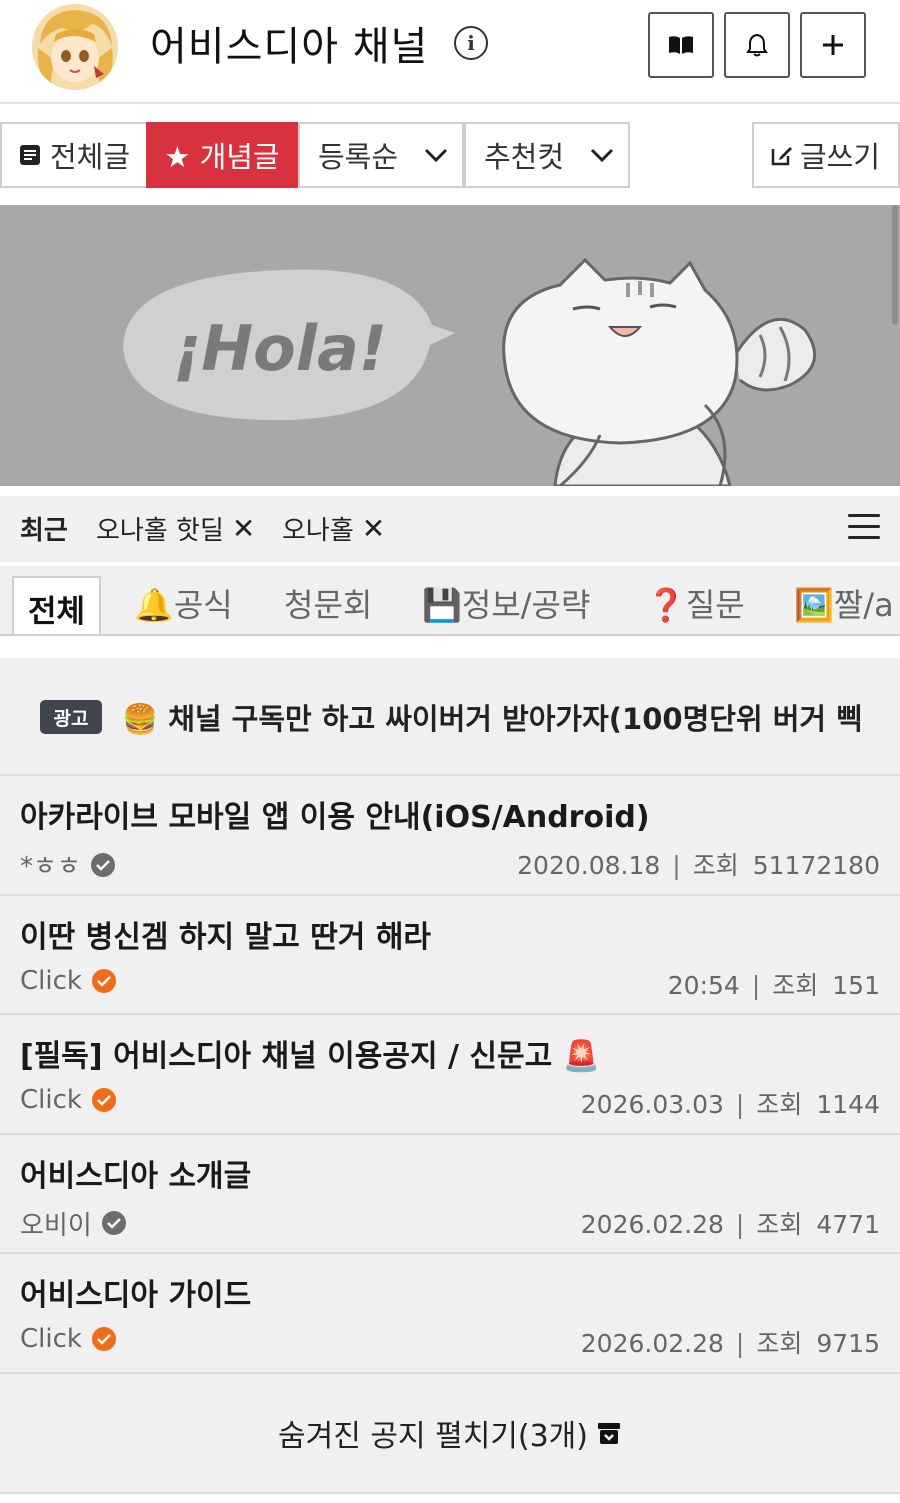  I want to click on write-label: 글쓰기, so click(840, 157).